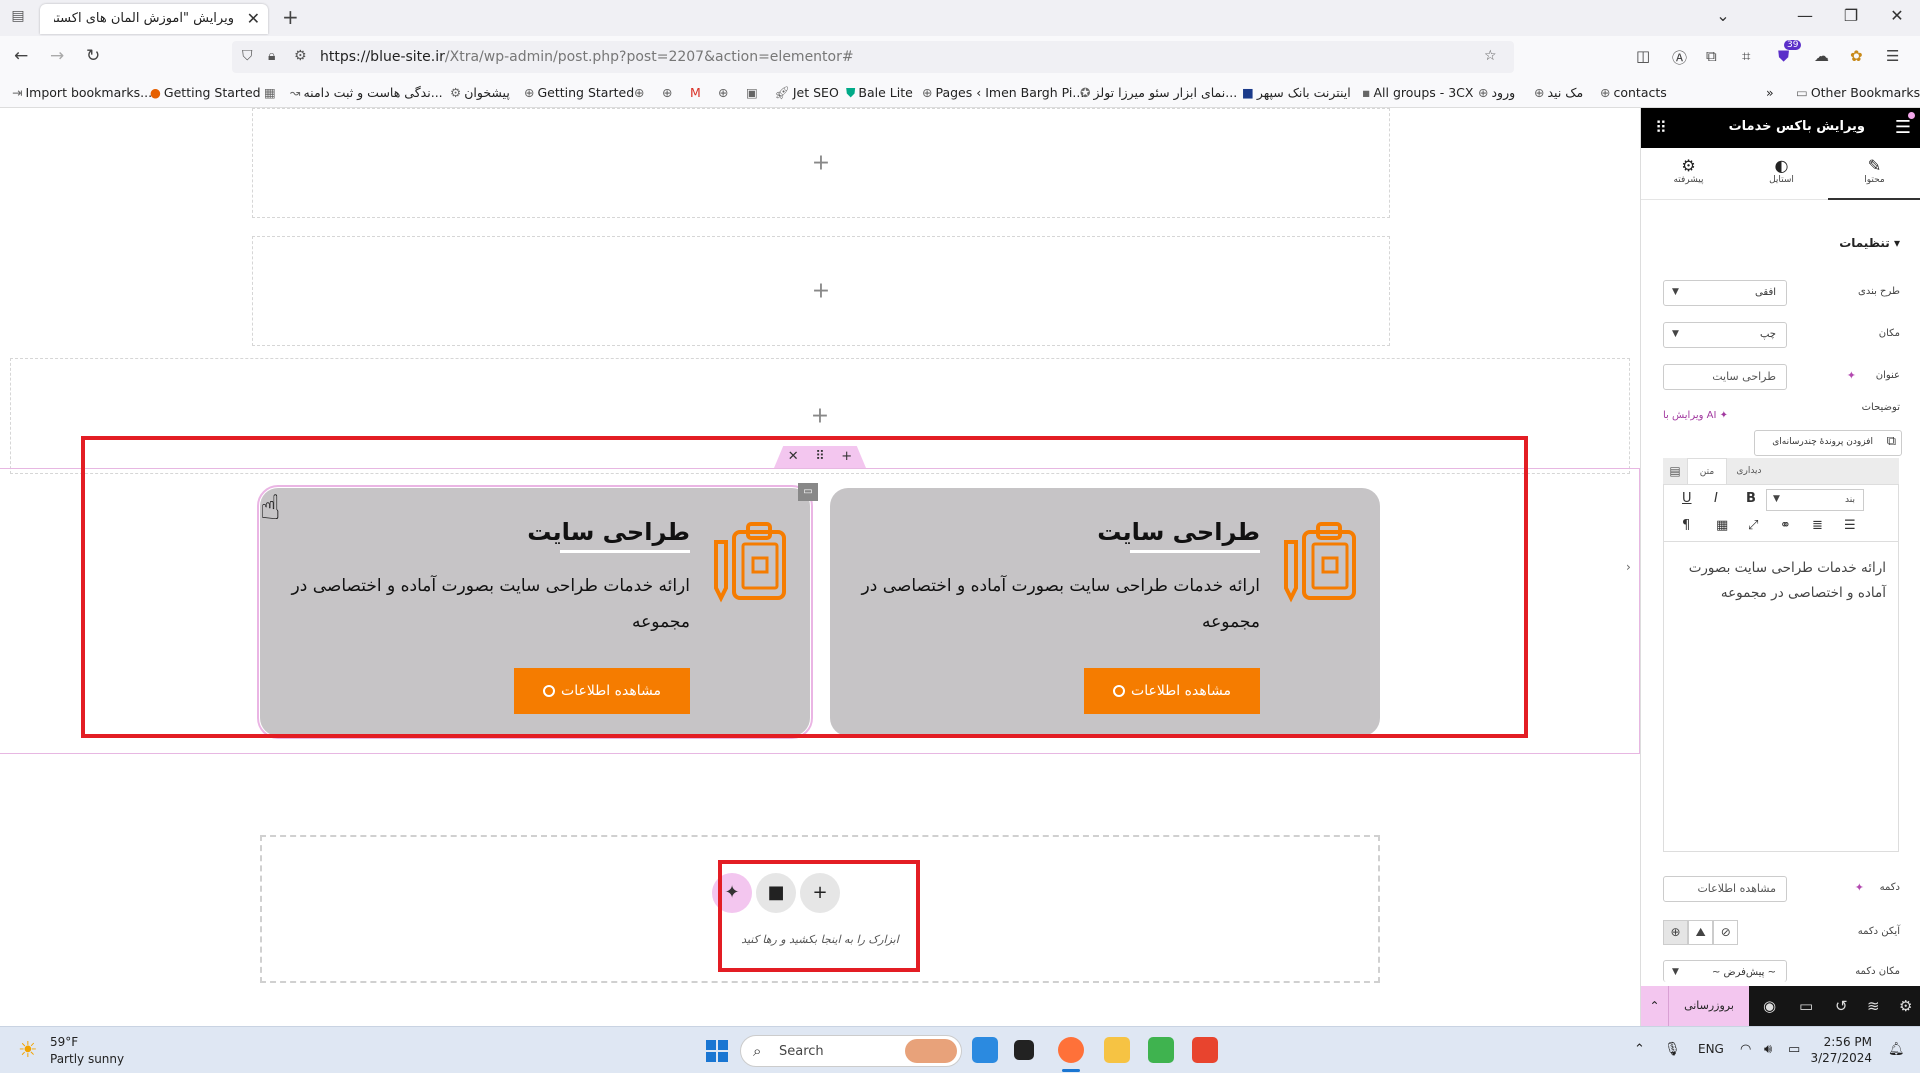  Describe the element at coordinates (57, 56) in the screenshot. I see `forward-icon: →` at that location.